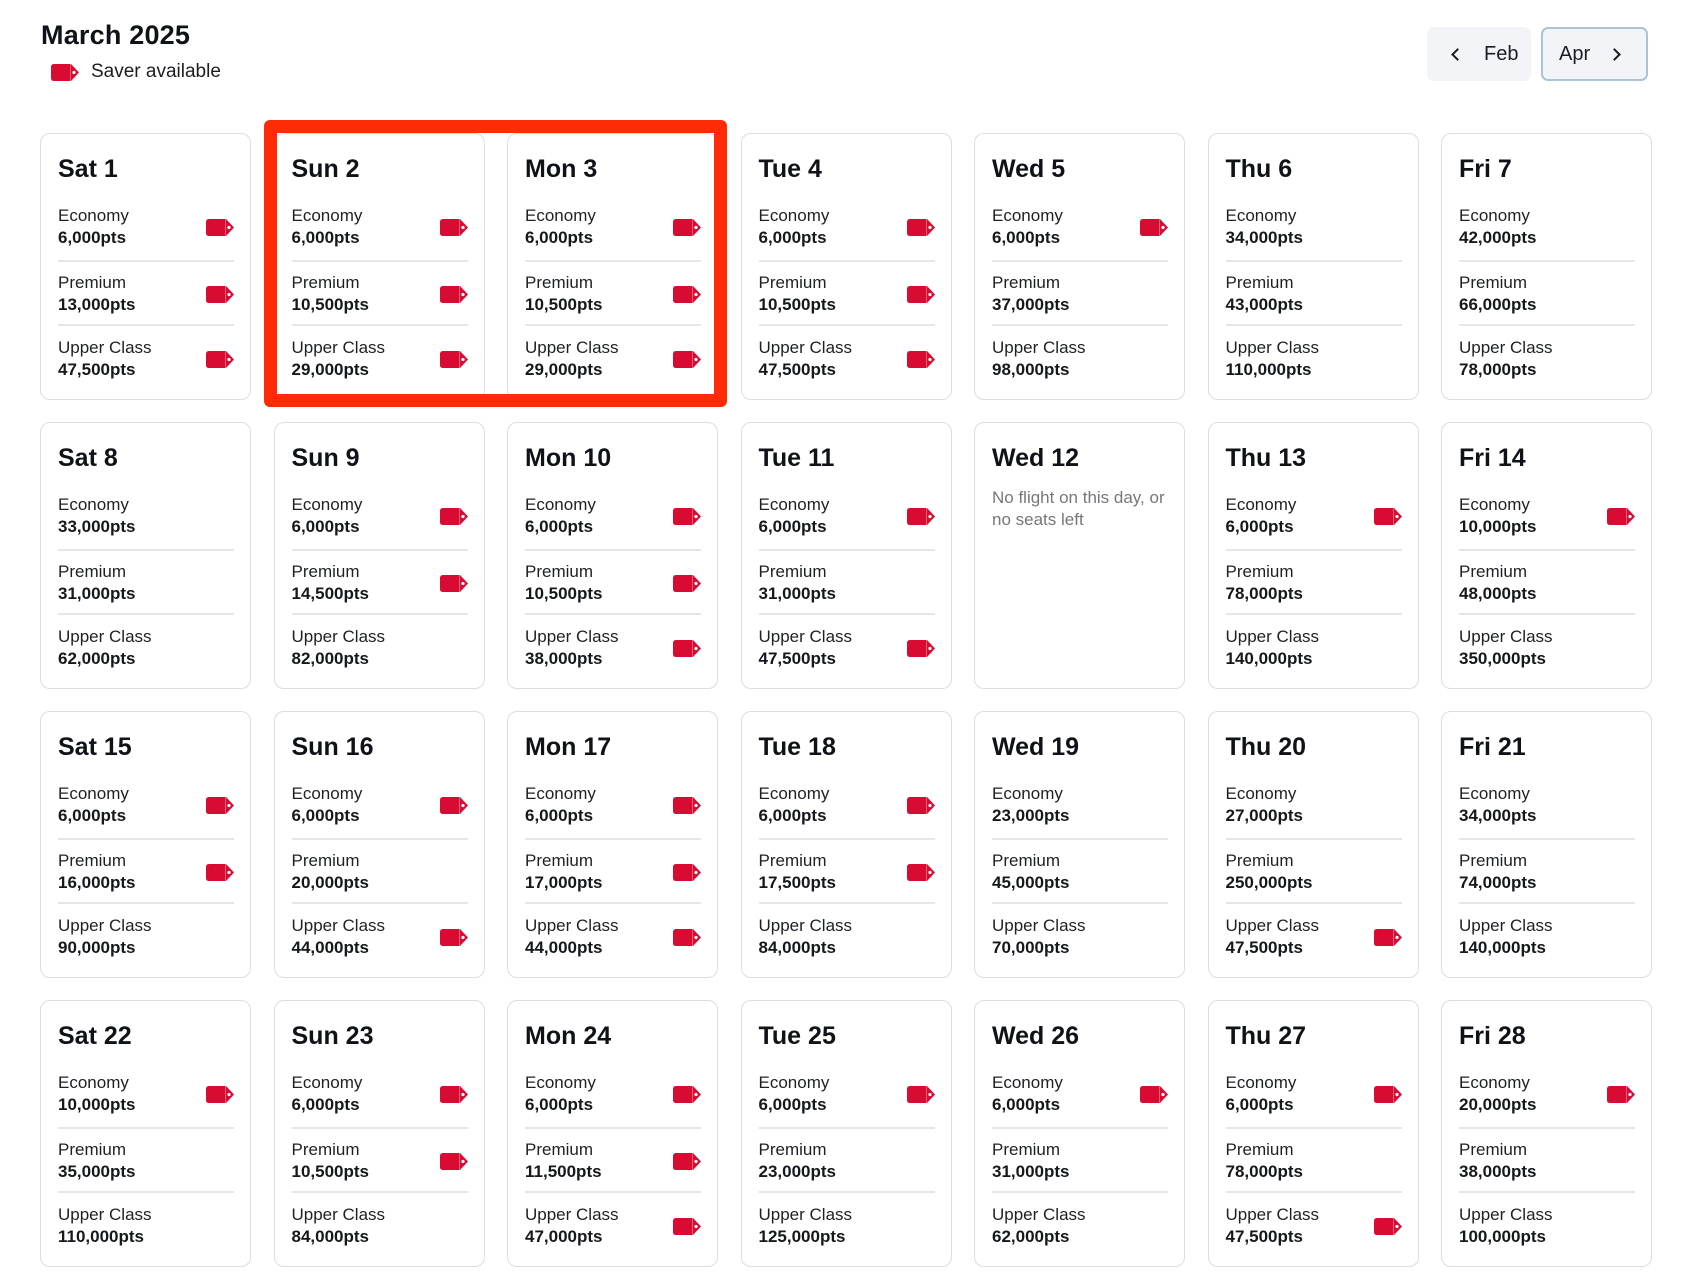  I want to click on fare-row: Upper Class 47,000pts, so click(613, 1225).